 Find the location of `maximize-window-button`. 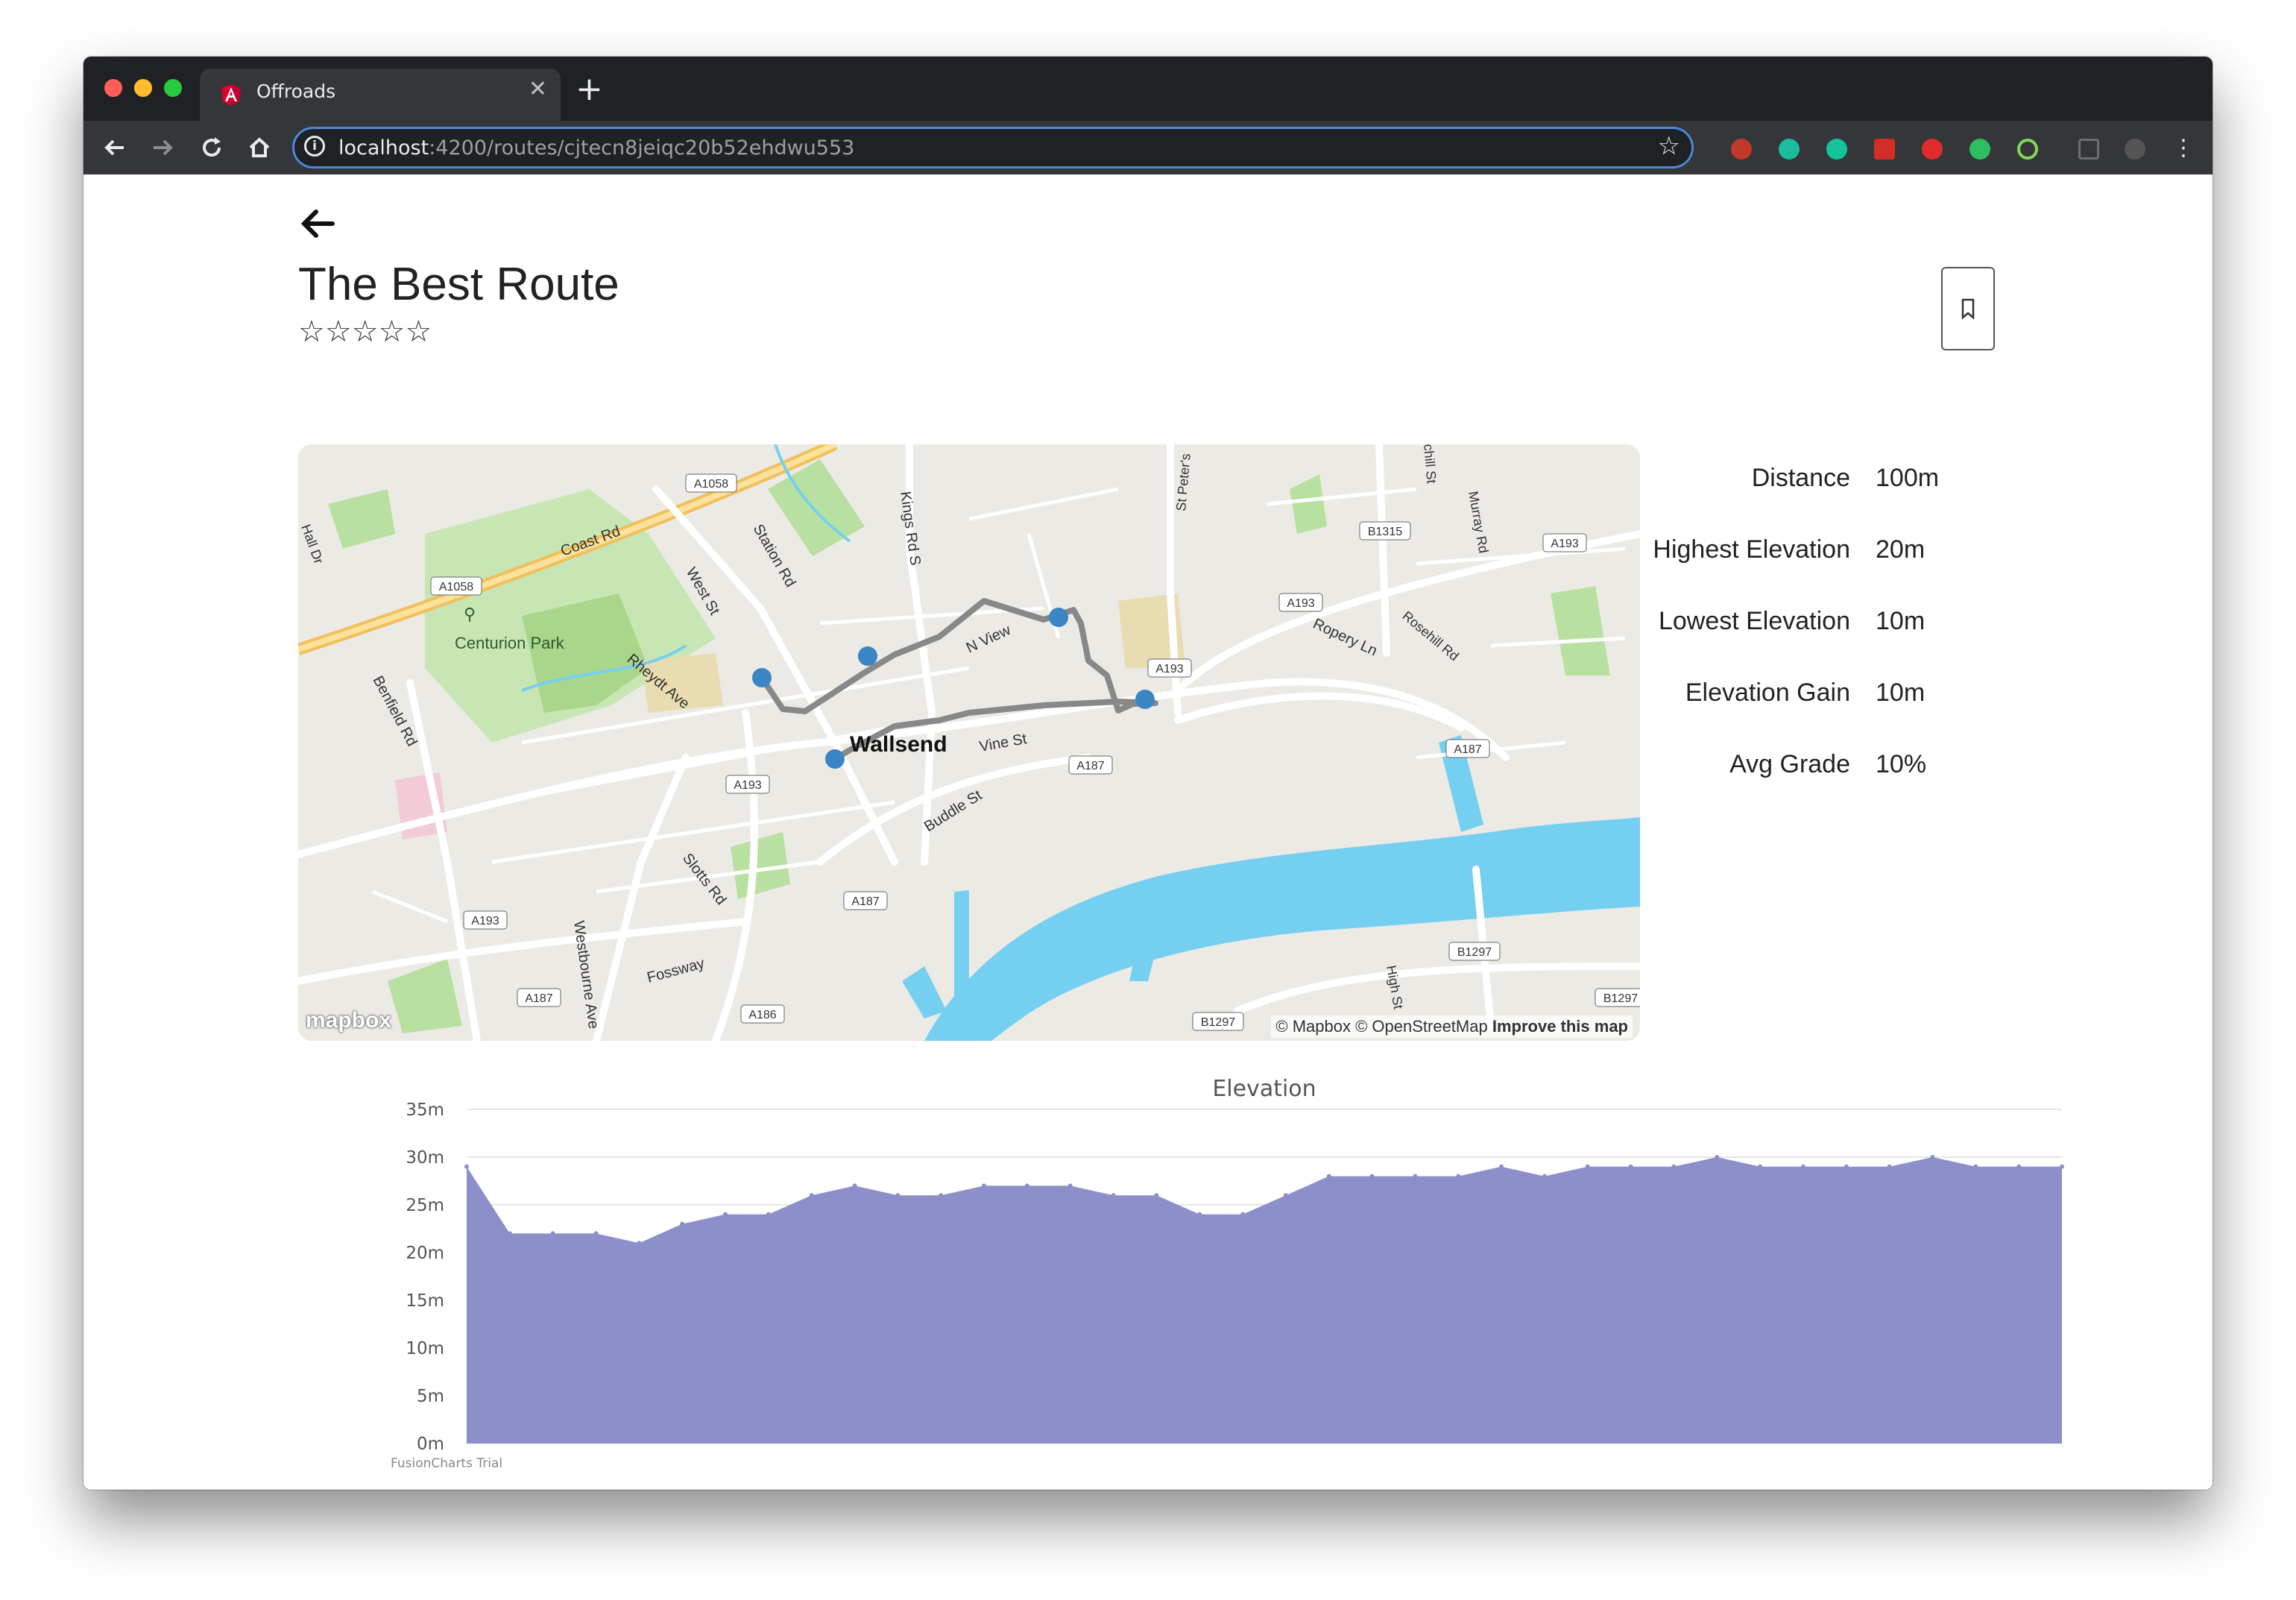

maximize-window-button is located at coordinates (173, 88).